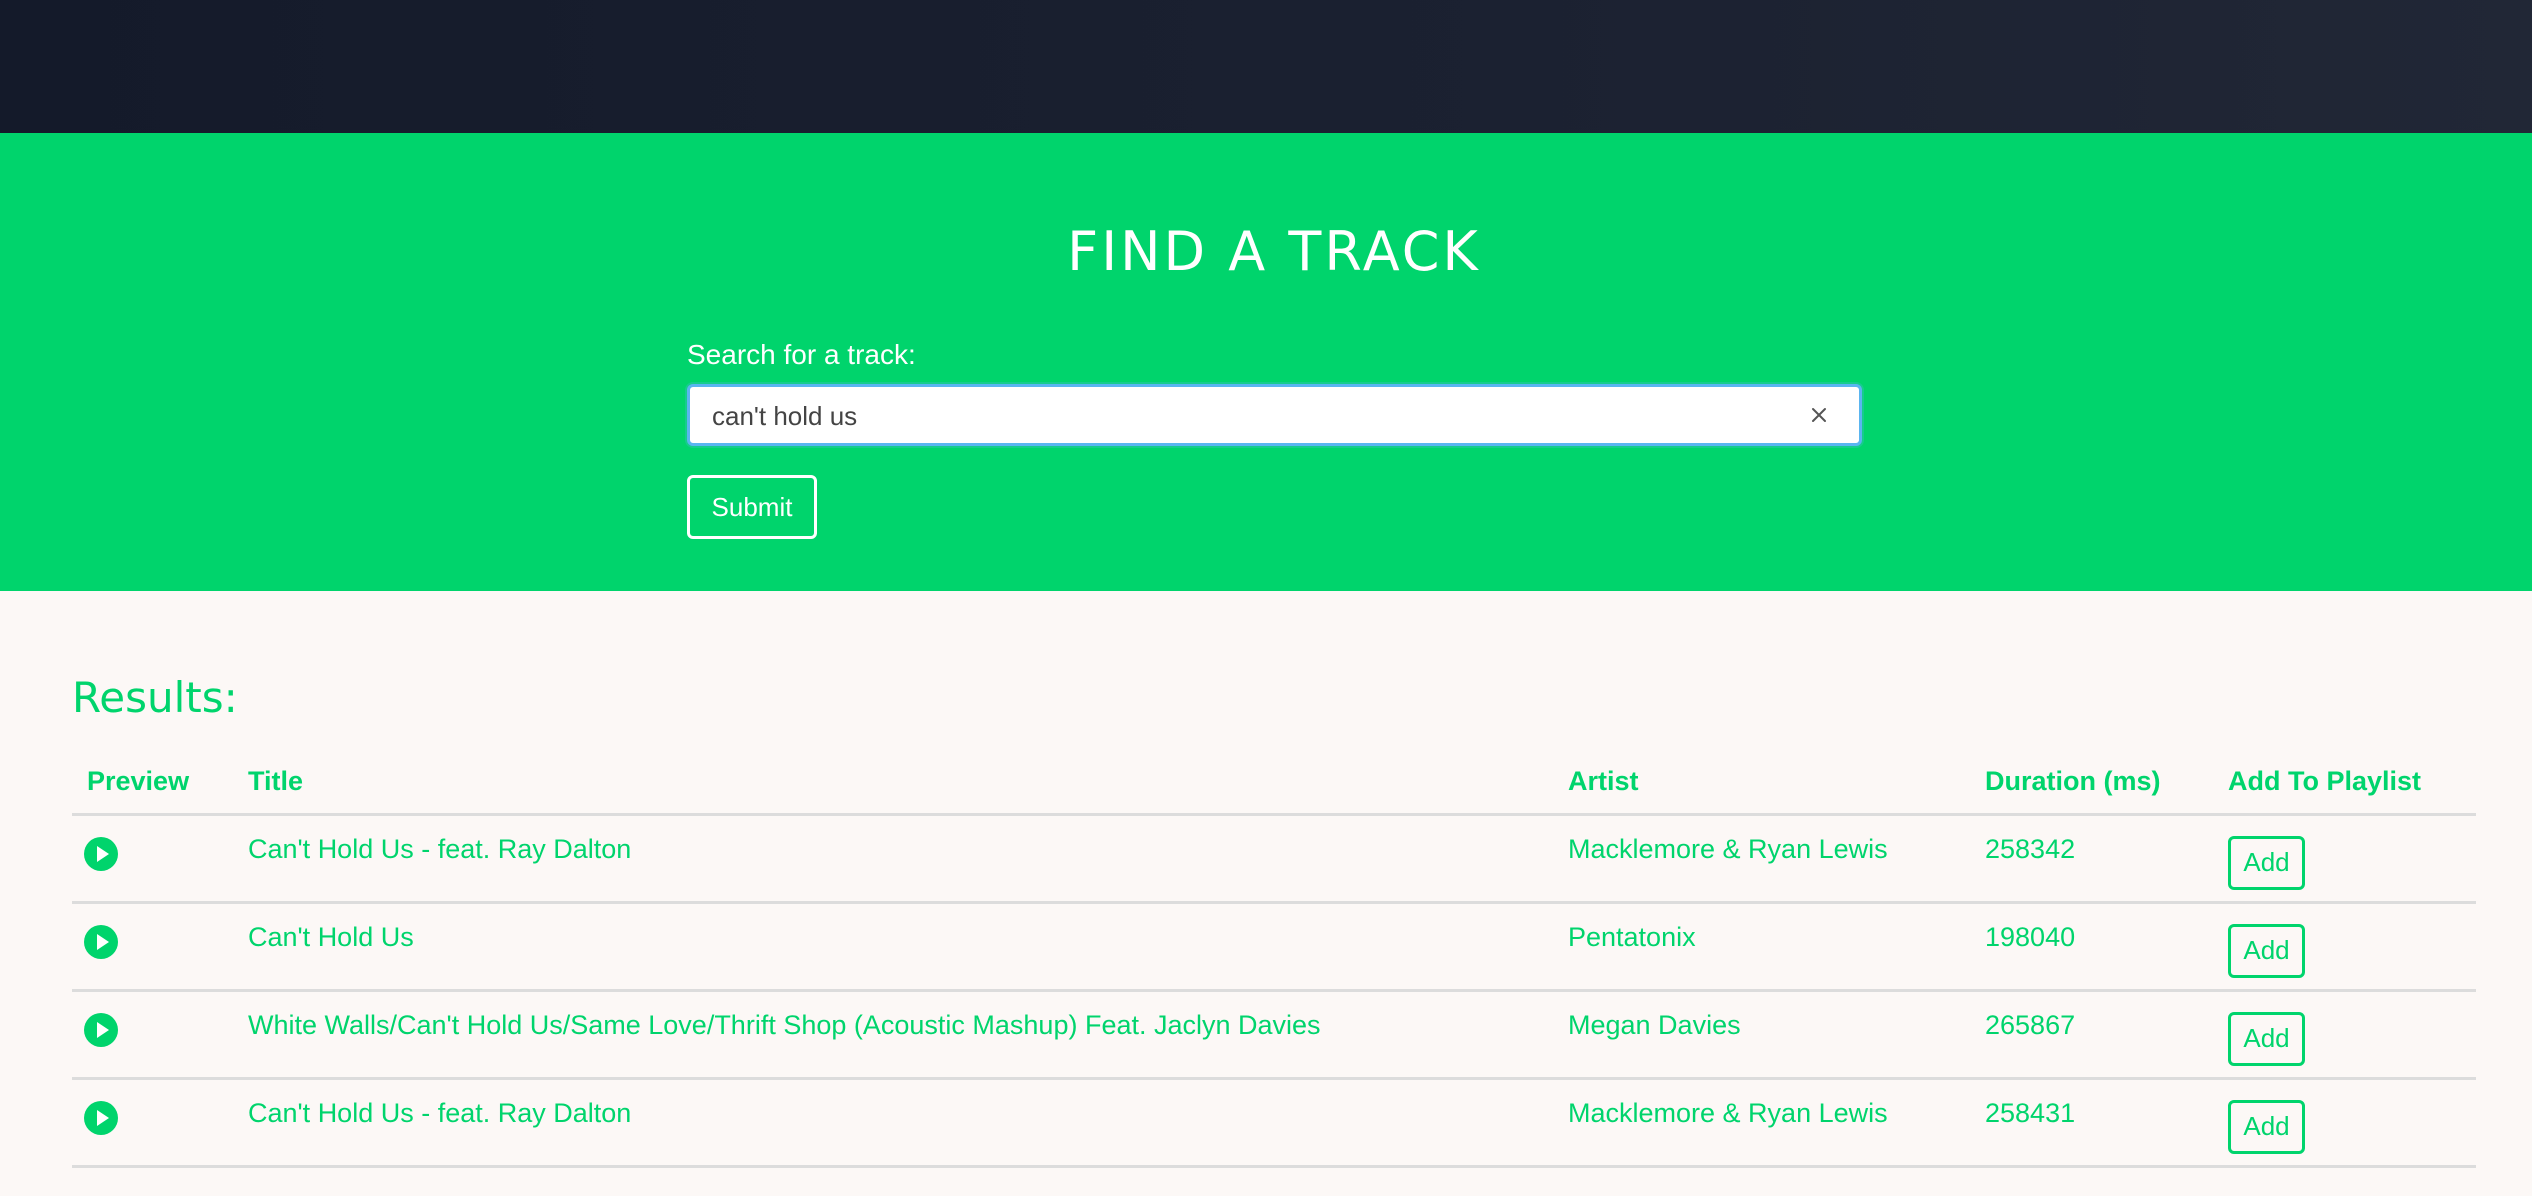 The image size is (2532, 1196). I want to click on track-duration: 258431, so click(2091, 1123).